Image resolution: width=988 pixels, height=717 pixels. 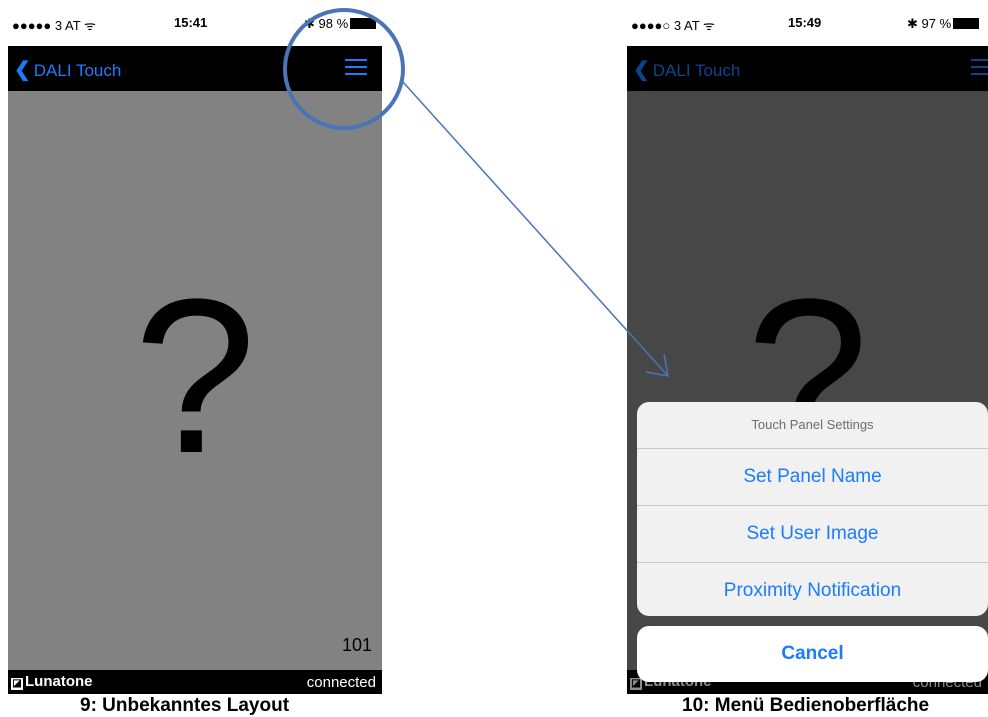 I want to click on highlight-circle, so click(x=344, y=69).